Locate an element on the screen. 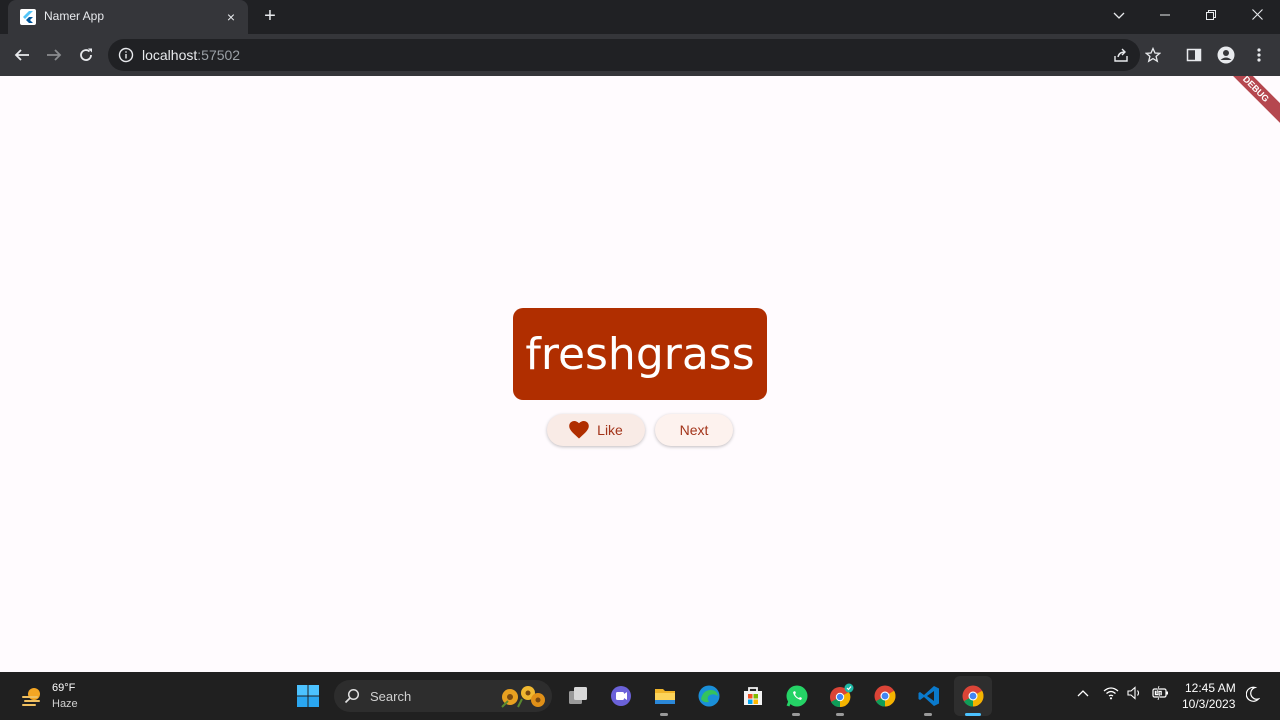 This screenshot has height=720, width=1280. like-label: Like is located at coordinates (610, 430).